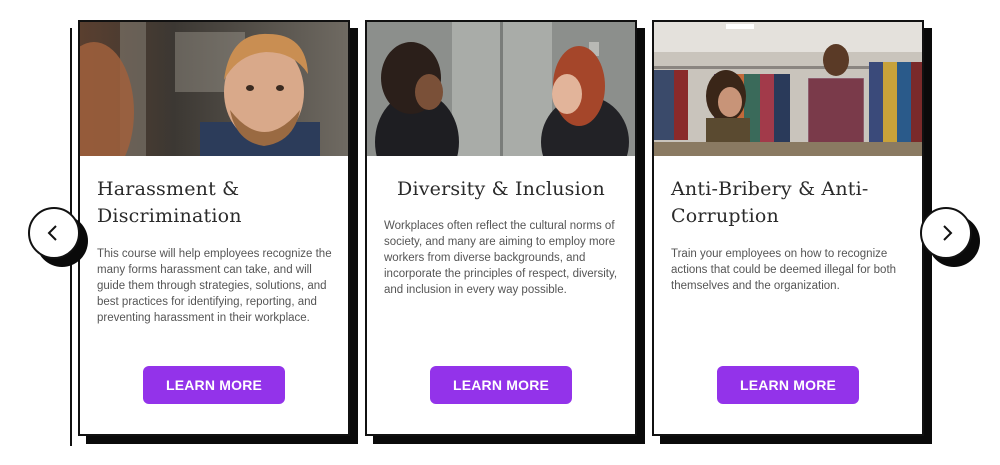 This screenshot has height=465, width=1000. Describe the element at coordinates (501, 189) in the screenshot. I see `card-title: Diversity & Inclusion` at that location.